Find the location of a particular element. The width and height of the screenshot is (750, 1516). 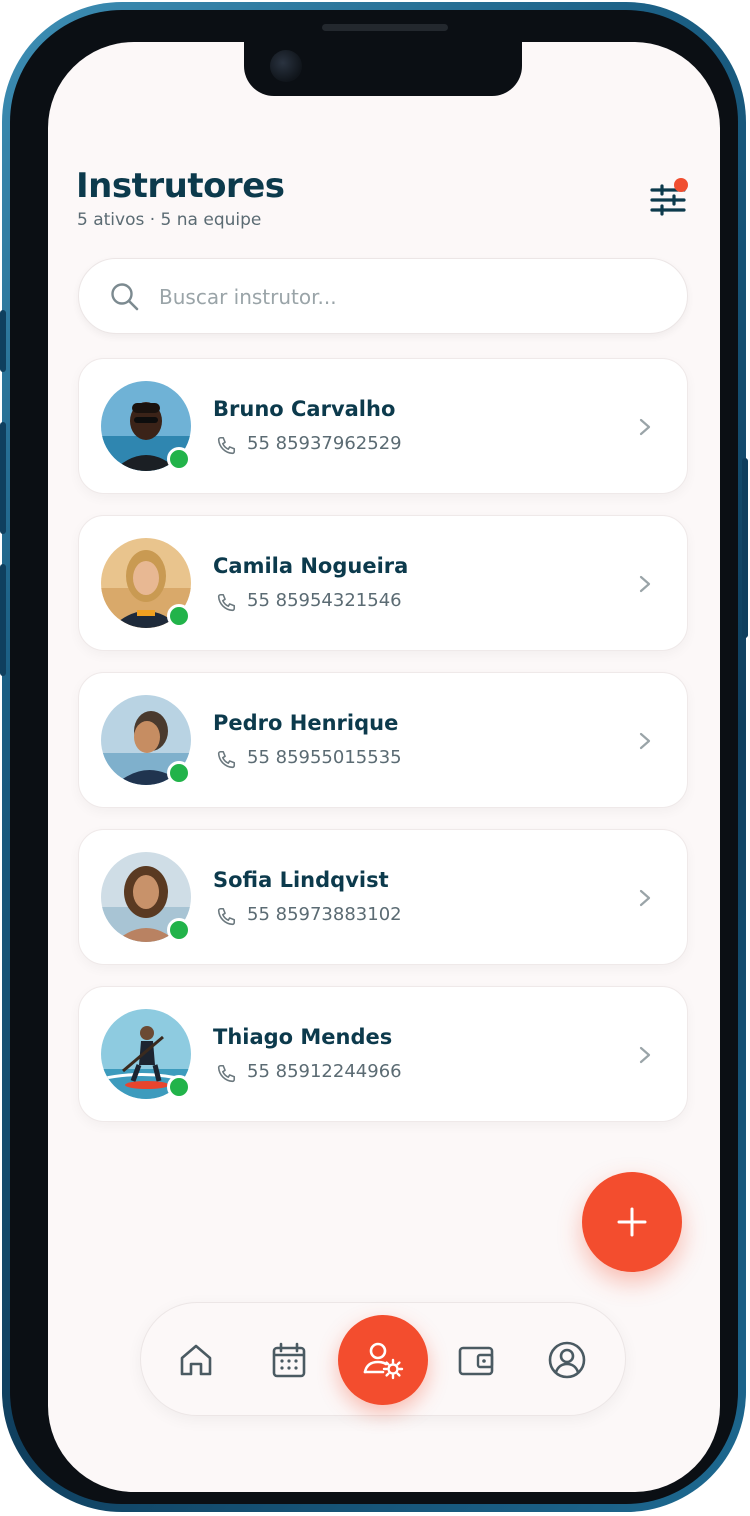

instructor-card: Bruno Carvalho 55 85937962529 is located at coordinates (383, 426).